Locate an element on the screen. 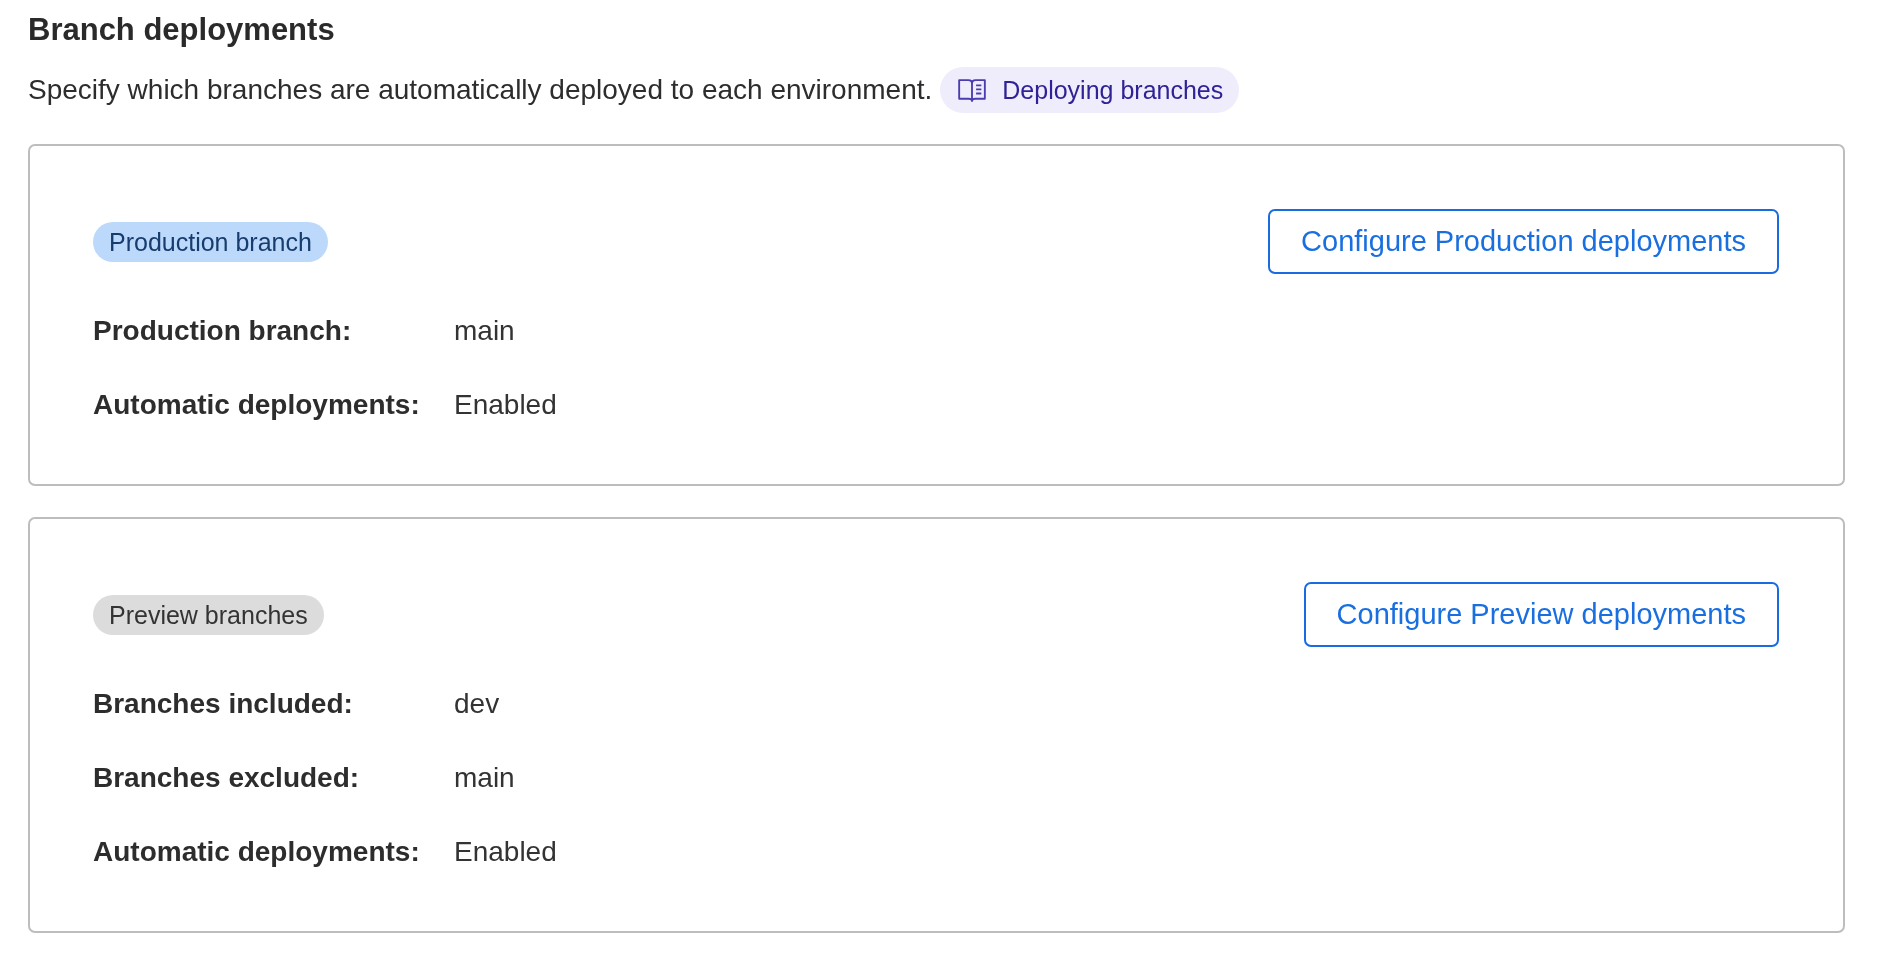 This screenshot has height=972, width=1898. field-label: Branches included: is located at coordinates (223, 704).